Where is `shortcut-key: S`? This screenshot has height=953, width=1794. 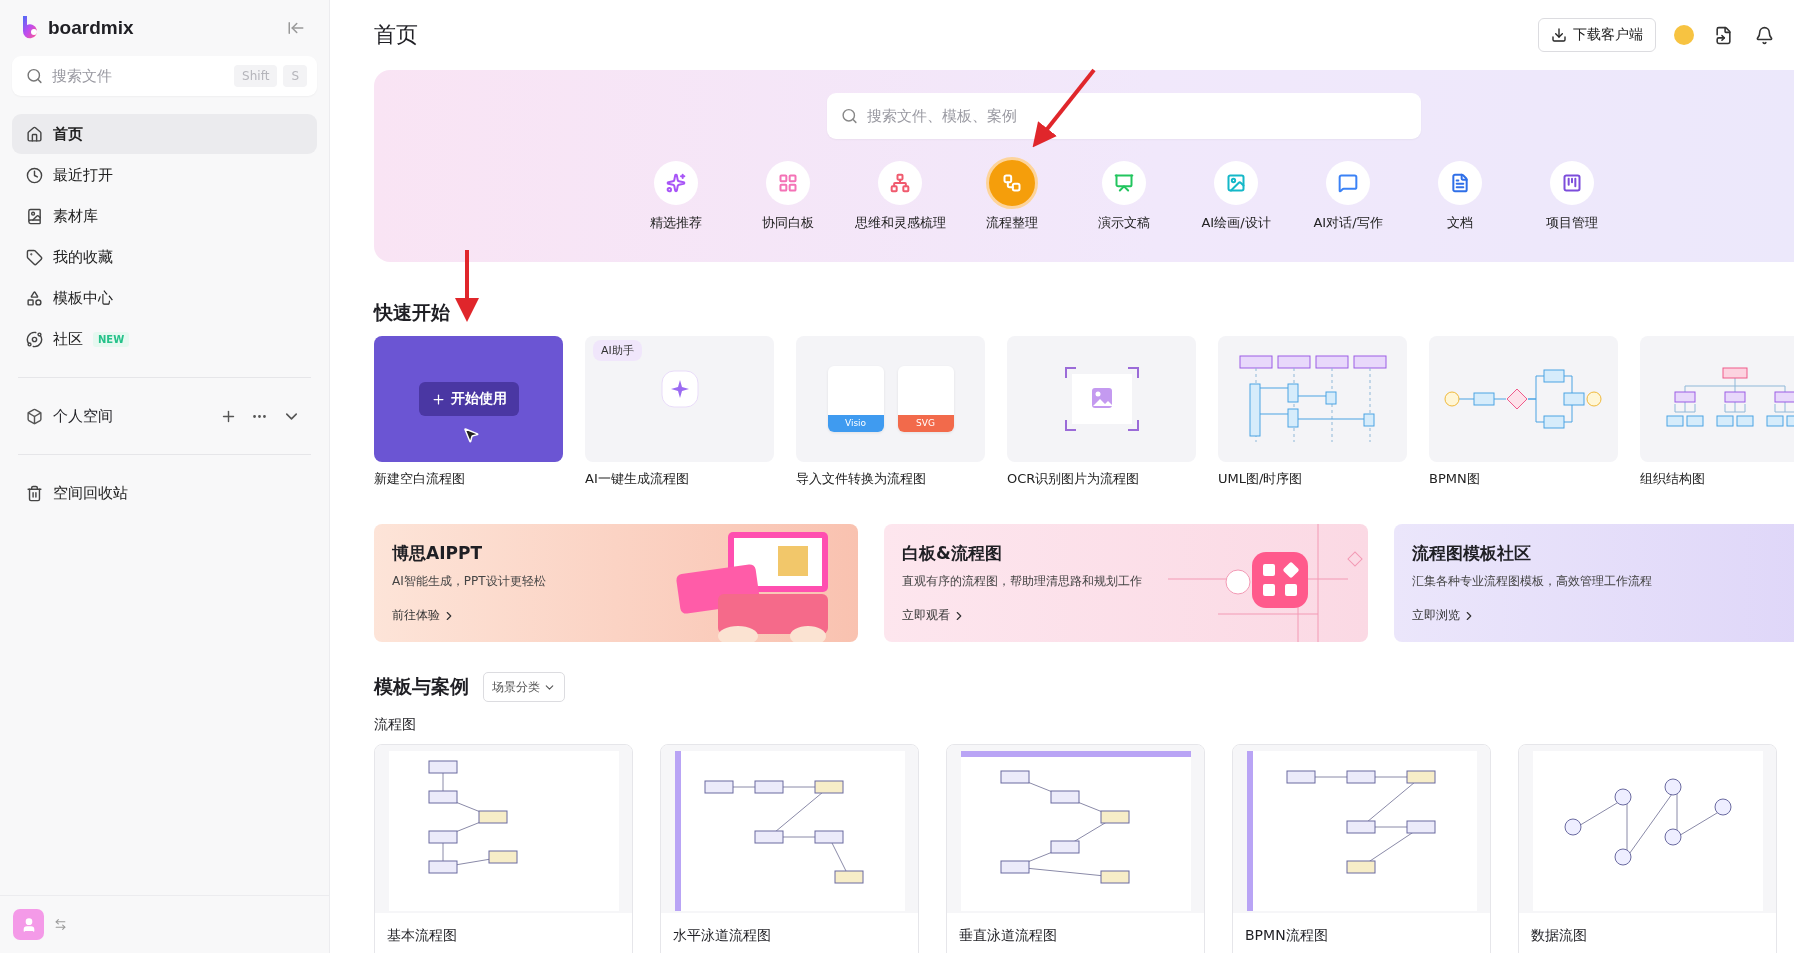
shortcut-key: S is located at coordinates (295, 76).